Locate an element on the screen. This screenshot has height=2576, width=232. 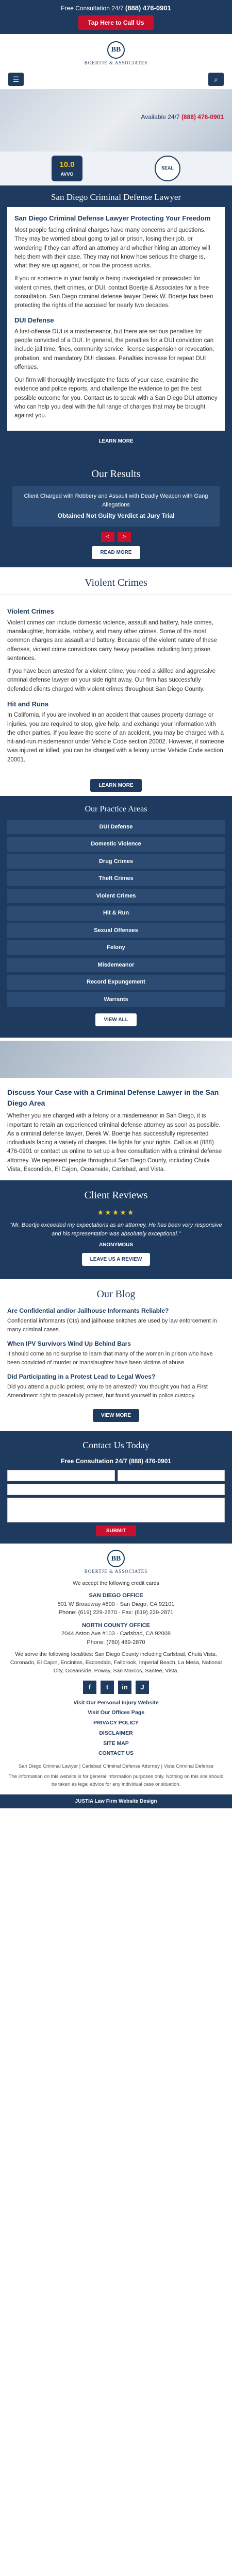
blog-title: Our Blog is located at coordinates (116, 1294).